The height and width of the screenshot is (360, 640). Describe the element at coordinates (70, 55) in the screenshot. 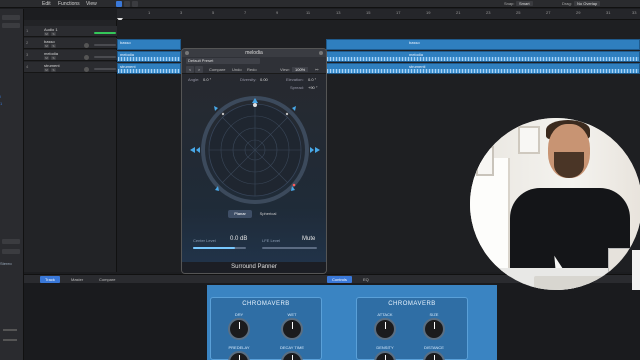

I see `track-header: 3 melodia M S` at that location.